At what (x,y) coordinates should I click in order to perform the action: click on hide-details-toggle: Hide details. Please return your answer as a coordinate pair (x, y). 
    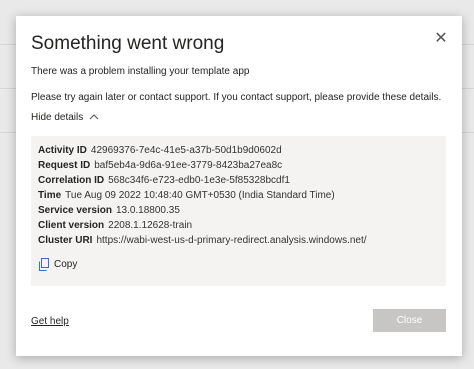
    Looking at the image, I should click on (65, 117).